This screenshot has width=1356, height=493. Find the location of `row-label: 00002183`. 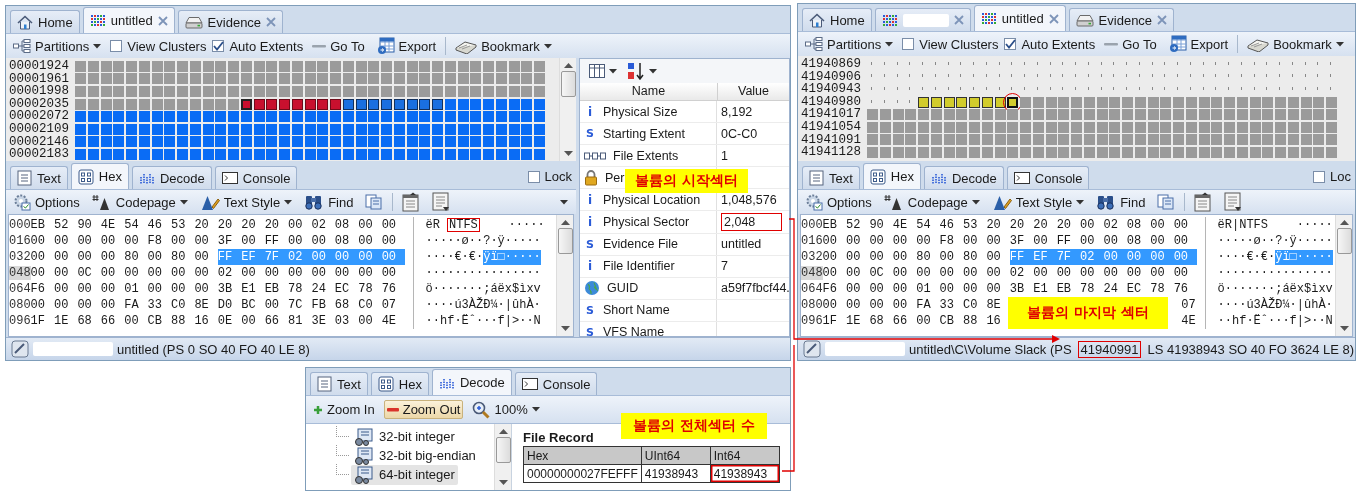

row-label: 00002183 is located at coordinates (39, 154).